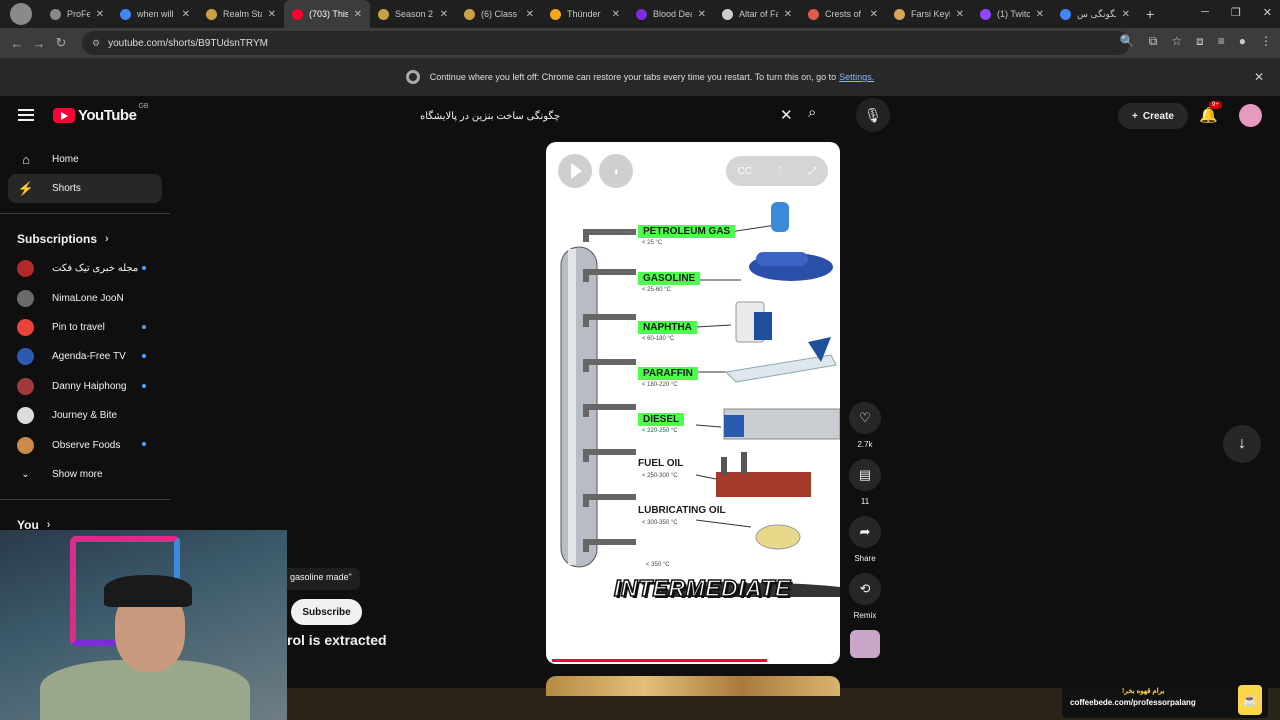  What do you see at coordinates (656, 290) in the screenshot?
I see `fraction-temp: < 25-60 °C` at bounding box center [656, 290].